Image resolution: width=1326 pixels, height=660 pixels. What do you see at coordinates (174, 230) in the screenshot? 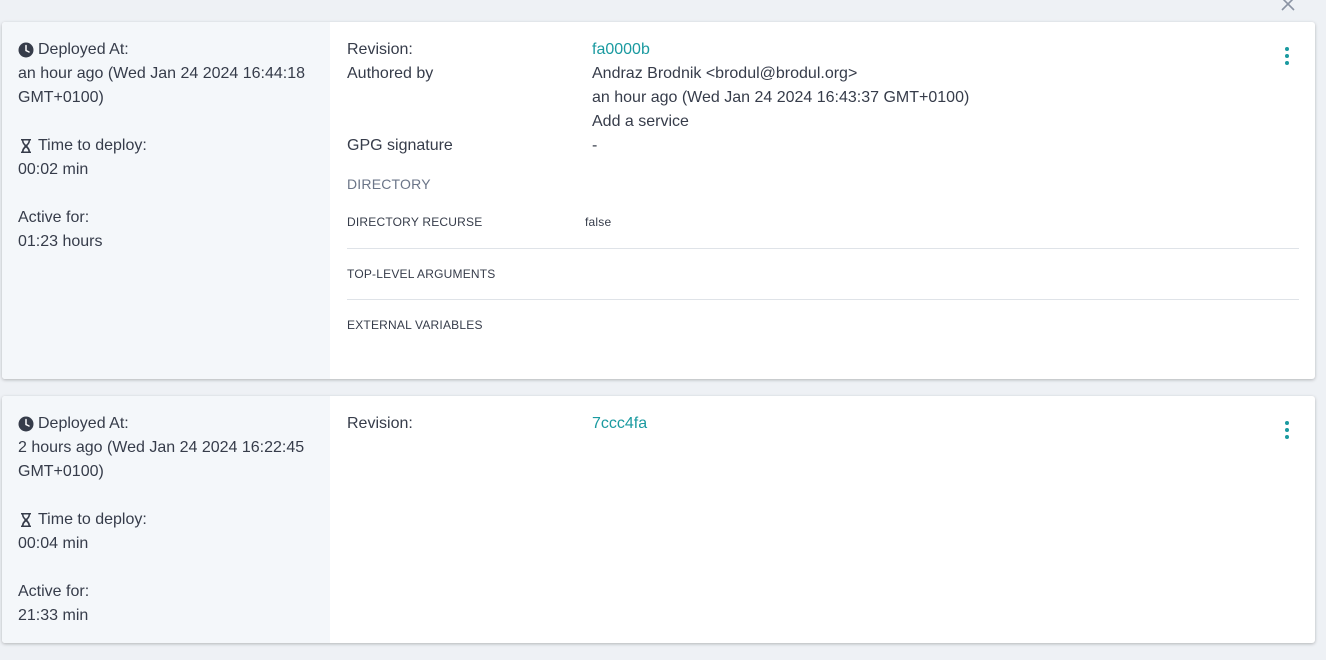
I see `active-for: Active for: 01:23 hours` at bounding box center [174, 230].